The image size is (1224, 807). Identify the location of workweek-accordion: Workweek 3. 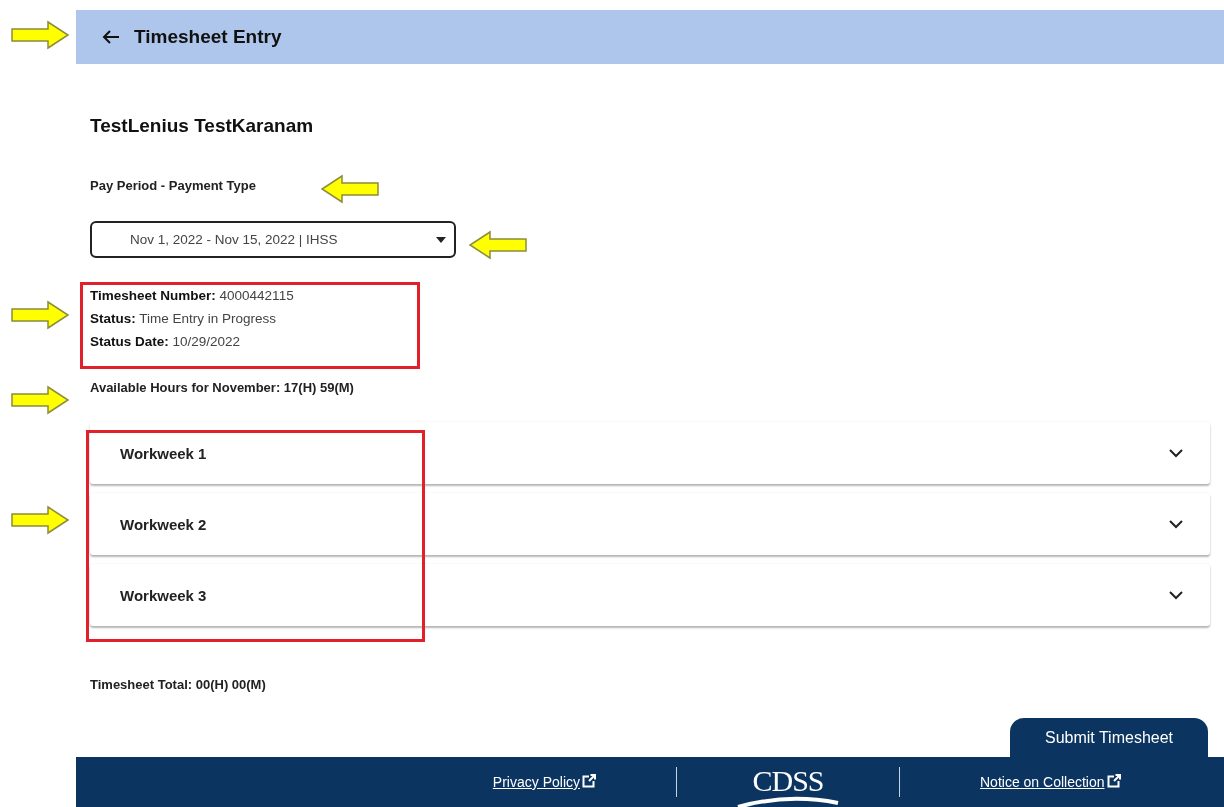
(650, 595).